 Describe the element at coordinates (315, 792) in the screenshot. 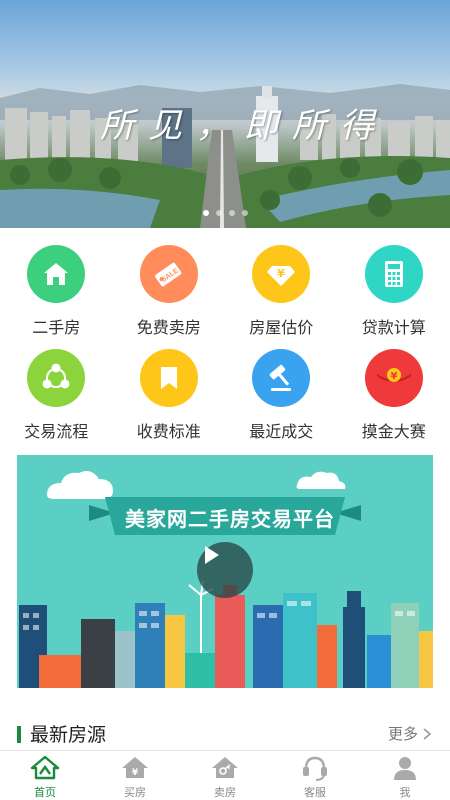

I see `tab-label: 客服` at that location.